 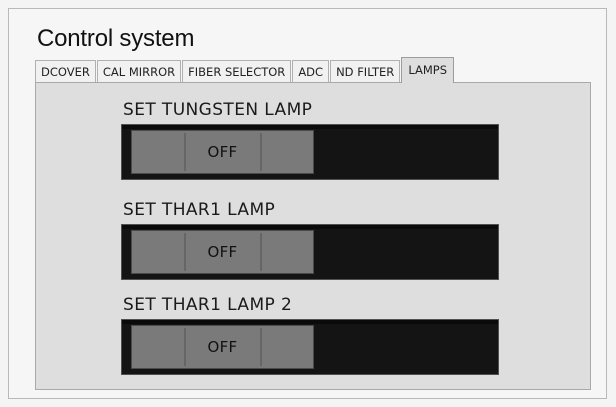 I want to click on thar1-lamp-2-label: SET THAR1 LAMP 2, so click(x=208, y=305).